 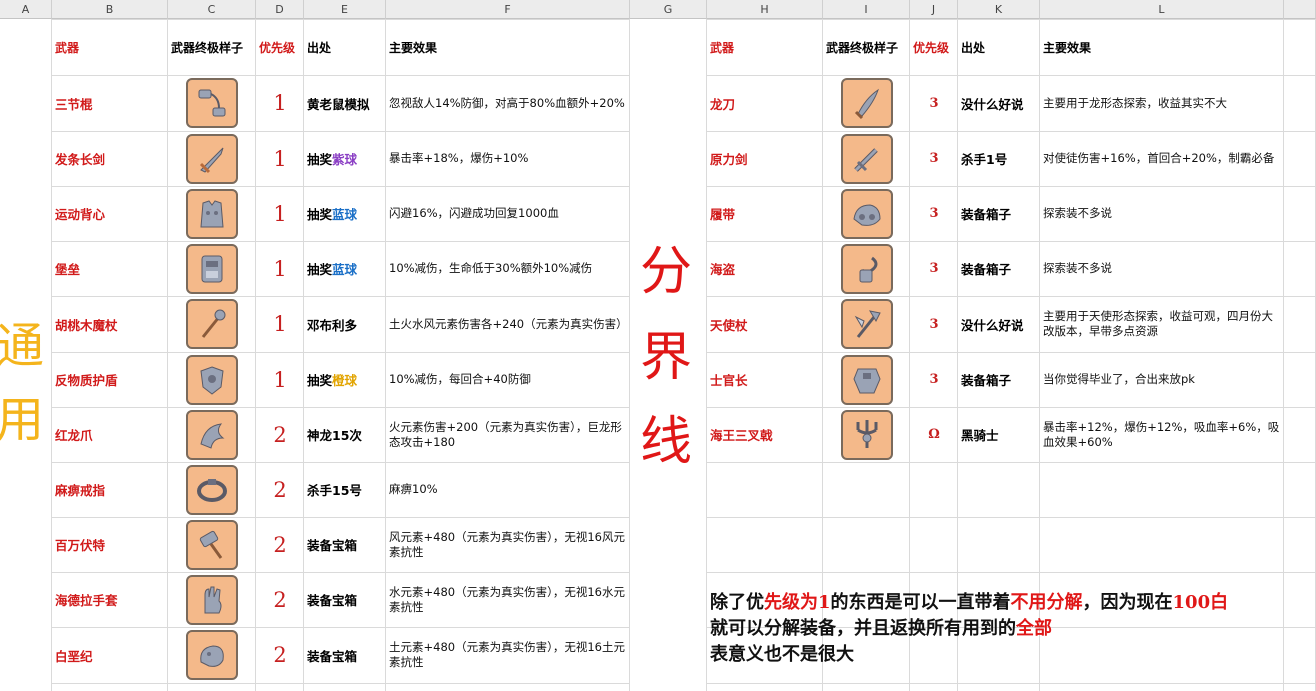 I want to click on source-text: 邓布利多, so click(x=345, y=324).